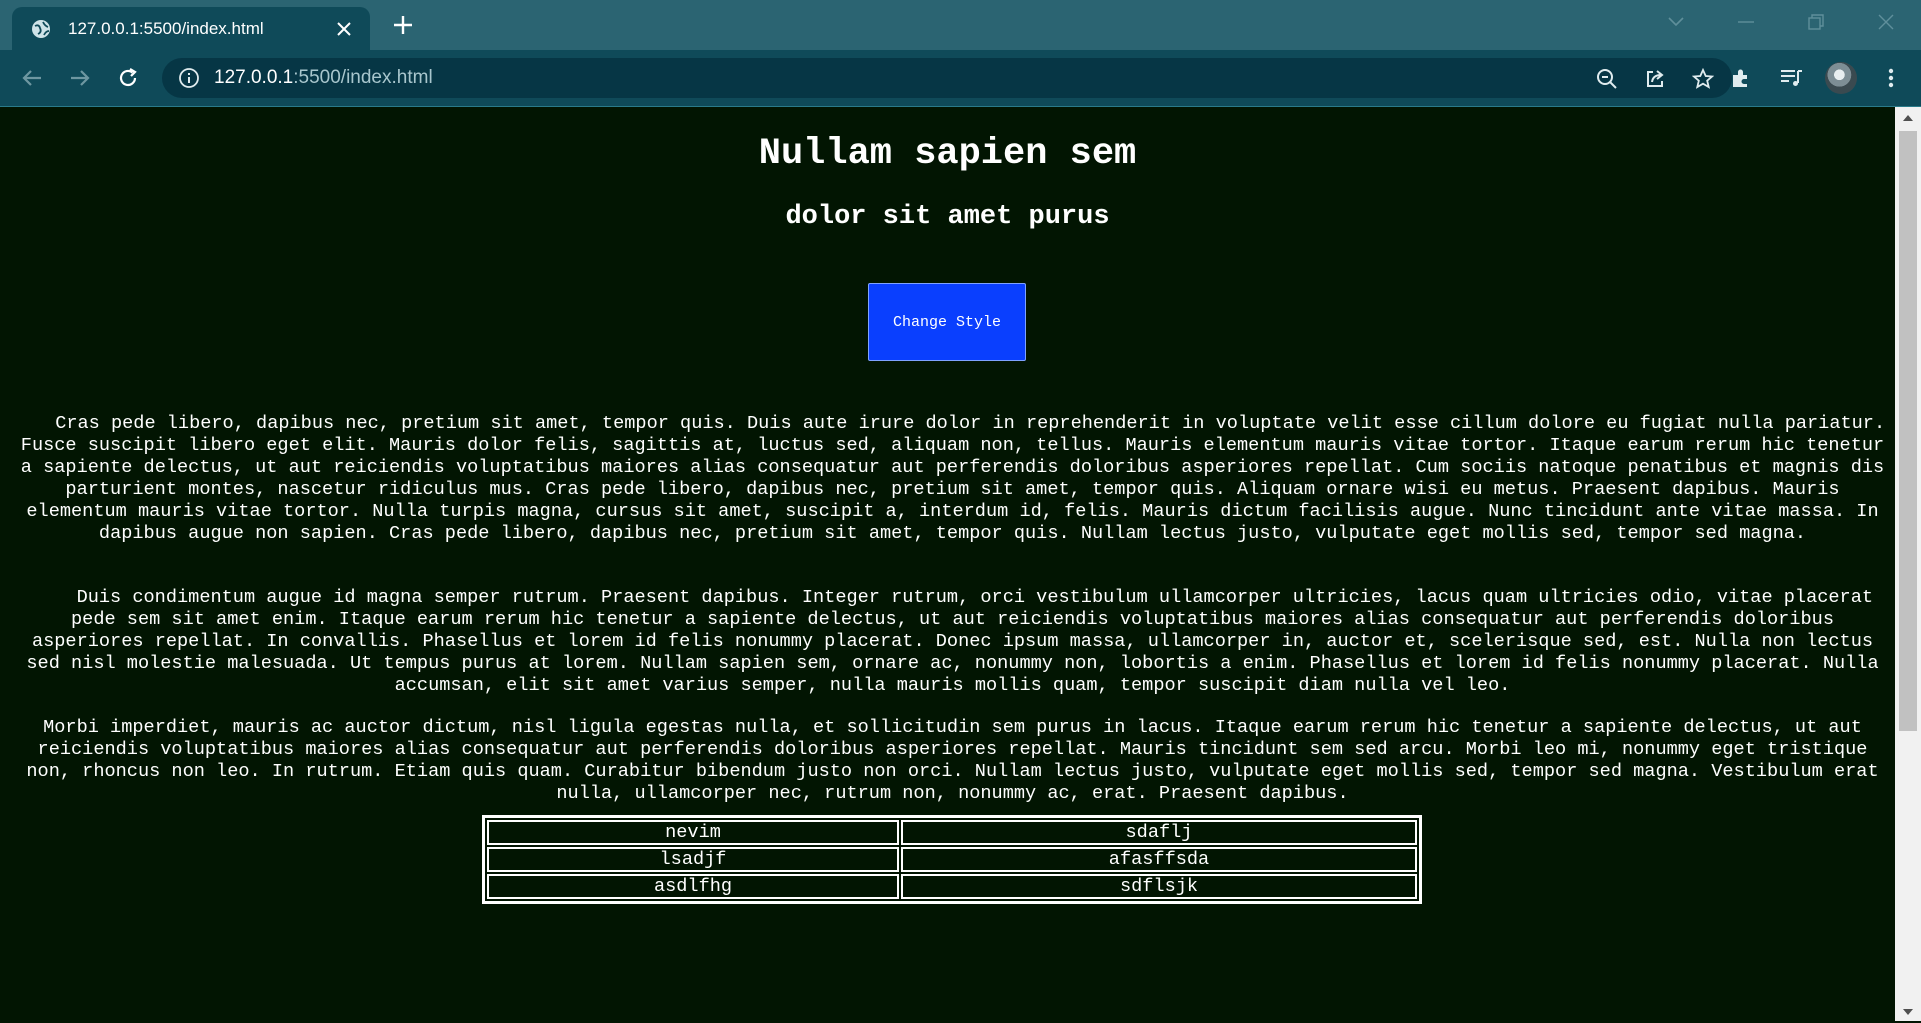 The image size is (1921, 1023). I want to click on address-bar-actions, so click(1655, 79).